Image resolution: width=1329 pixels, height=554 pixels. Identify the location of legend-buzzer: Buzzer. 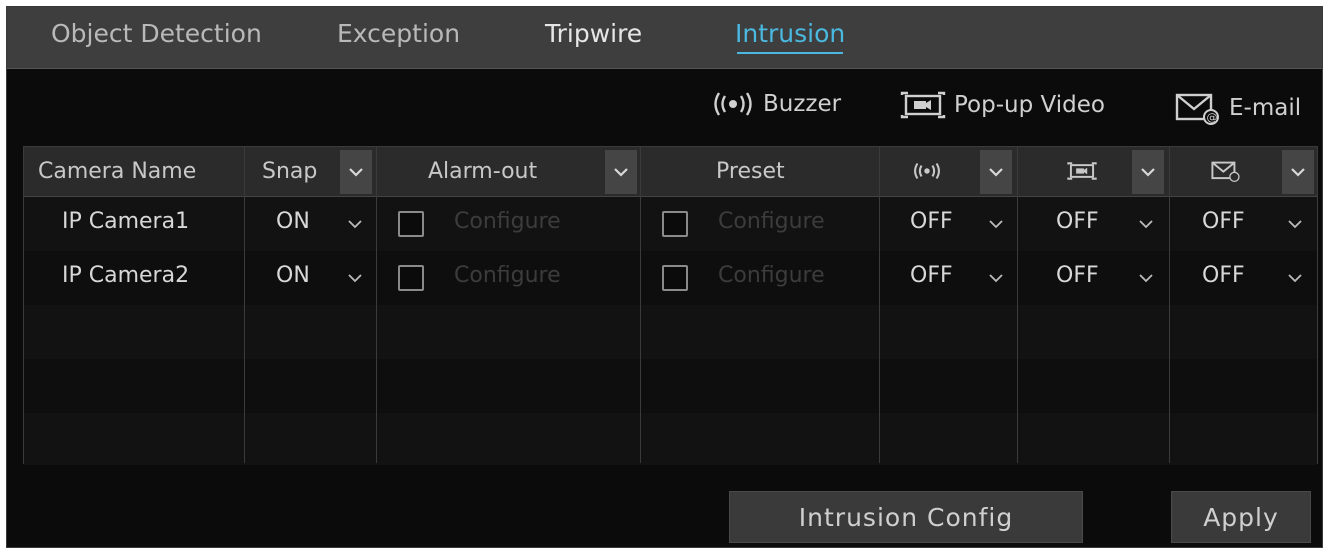
(776, 104).